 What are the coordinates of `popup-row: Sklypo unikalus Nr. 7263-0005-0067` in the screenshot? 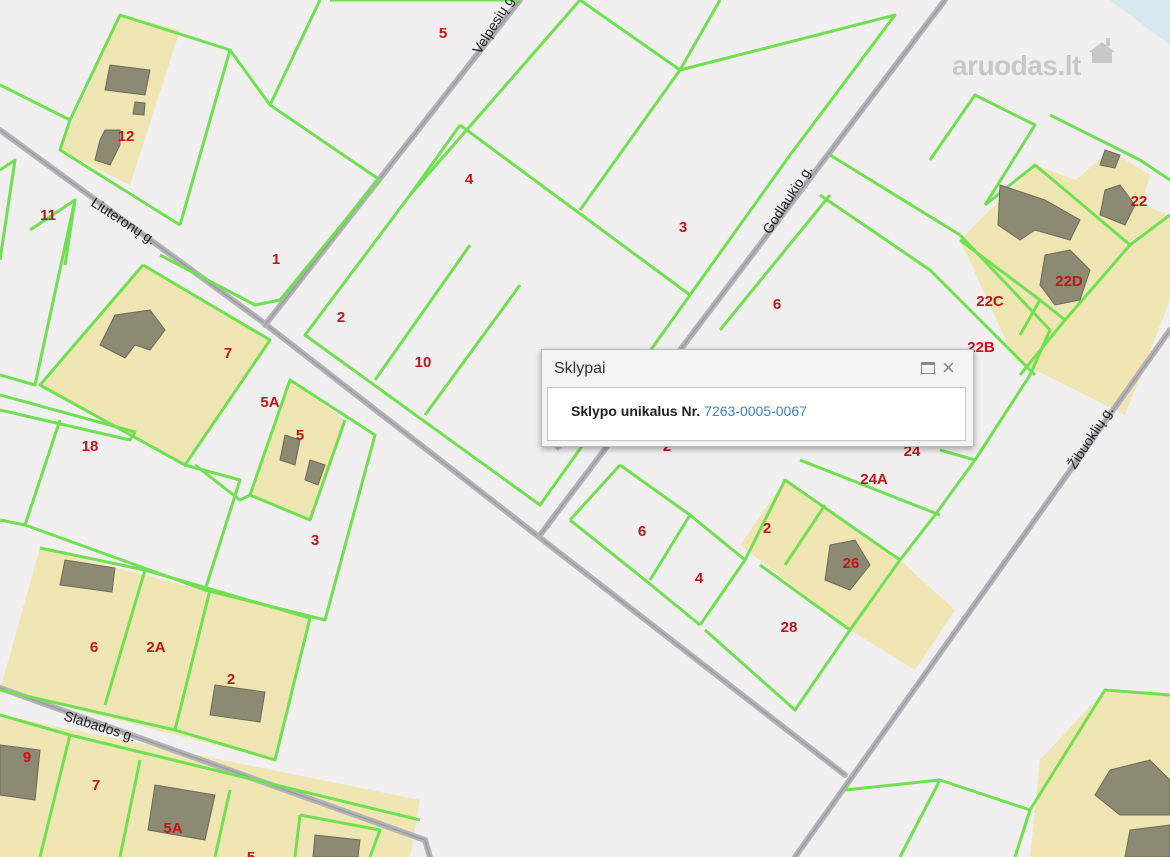 It's located at (689, 411).